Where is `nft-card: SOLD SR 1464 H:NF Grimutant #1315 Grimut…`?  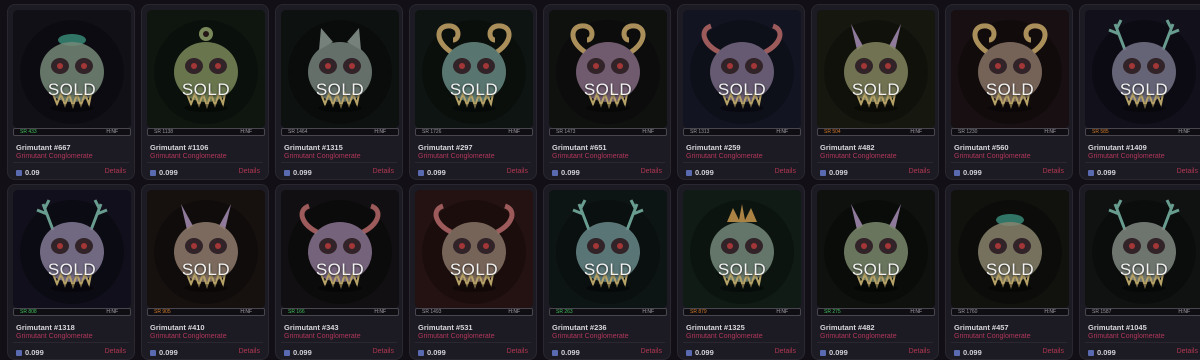
nft-card: SOLD SR 1464 H:NF Grimutant #1315 Grimut… is located at coordinates (339, 92).